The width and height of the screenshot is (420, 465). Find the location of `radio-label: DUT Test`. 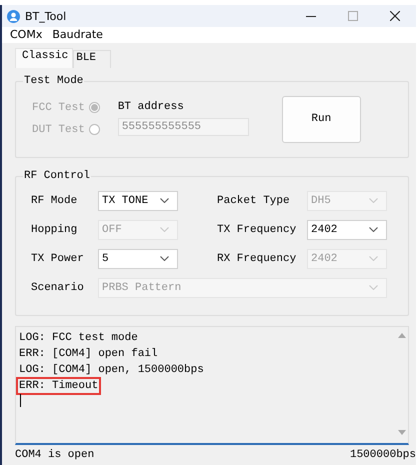

radio-label: DUT Test is located at coordinates (58, 130).